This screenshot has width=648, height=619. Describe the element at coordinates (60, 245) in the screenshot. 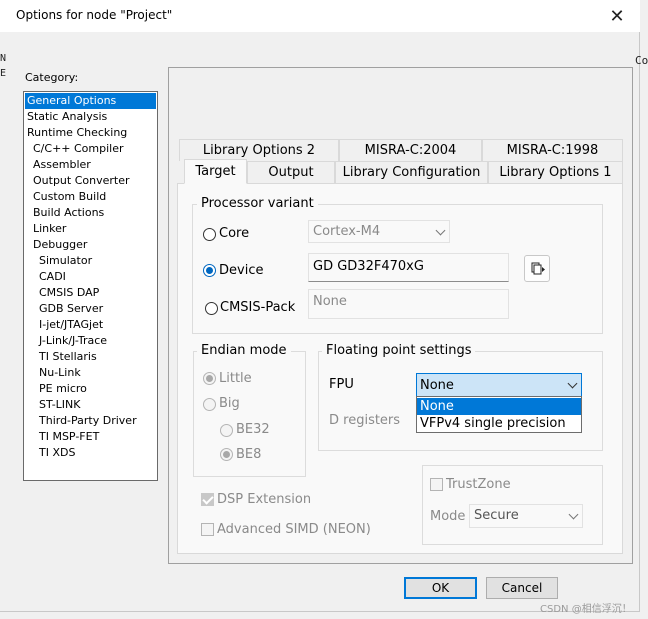

I see `category-item-debugger: Debugger` at that location.